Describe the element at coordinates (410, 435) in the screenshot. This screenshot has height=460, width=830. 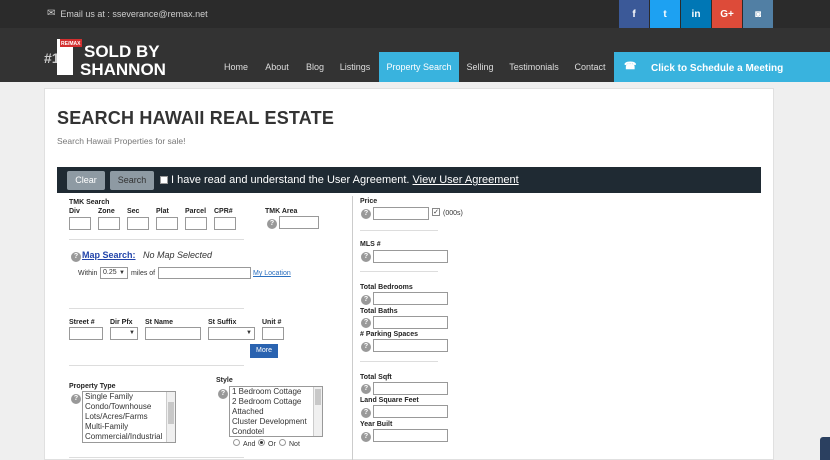
I see `year-built-input` at that location.